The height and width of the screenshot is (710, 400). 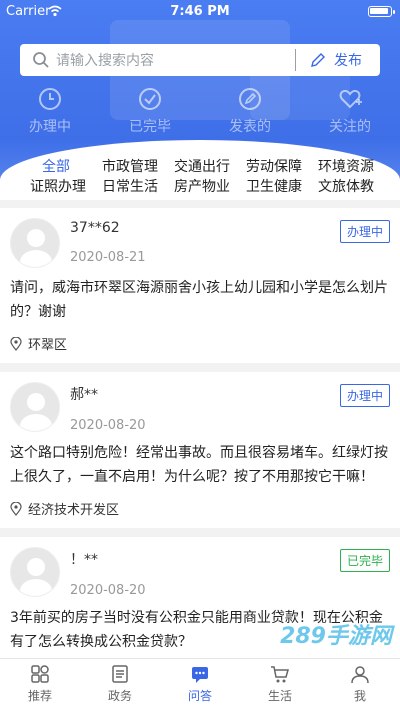 What do you see at coordinates (359, 696) in the screenshot?
I see `tab-label: 我` at bounding box center [359, 696].